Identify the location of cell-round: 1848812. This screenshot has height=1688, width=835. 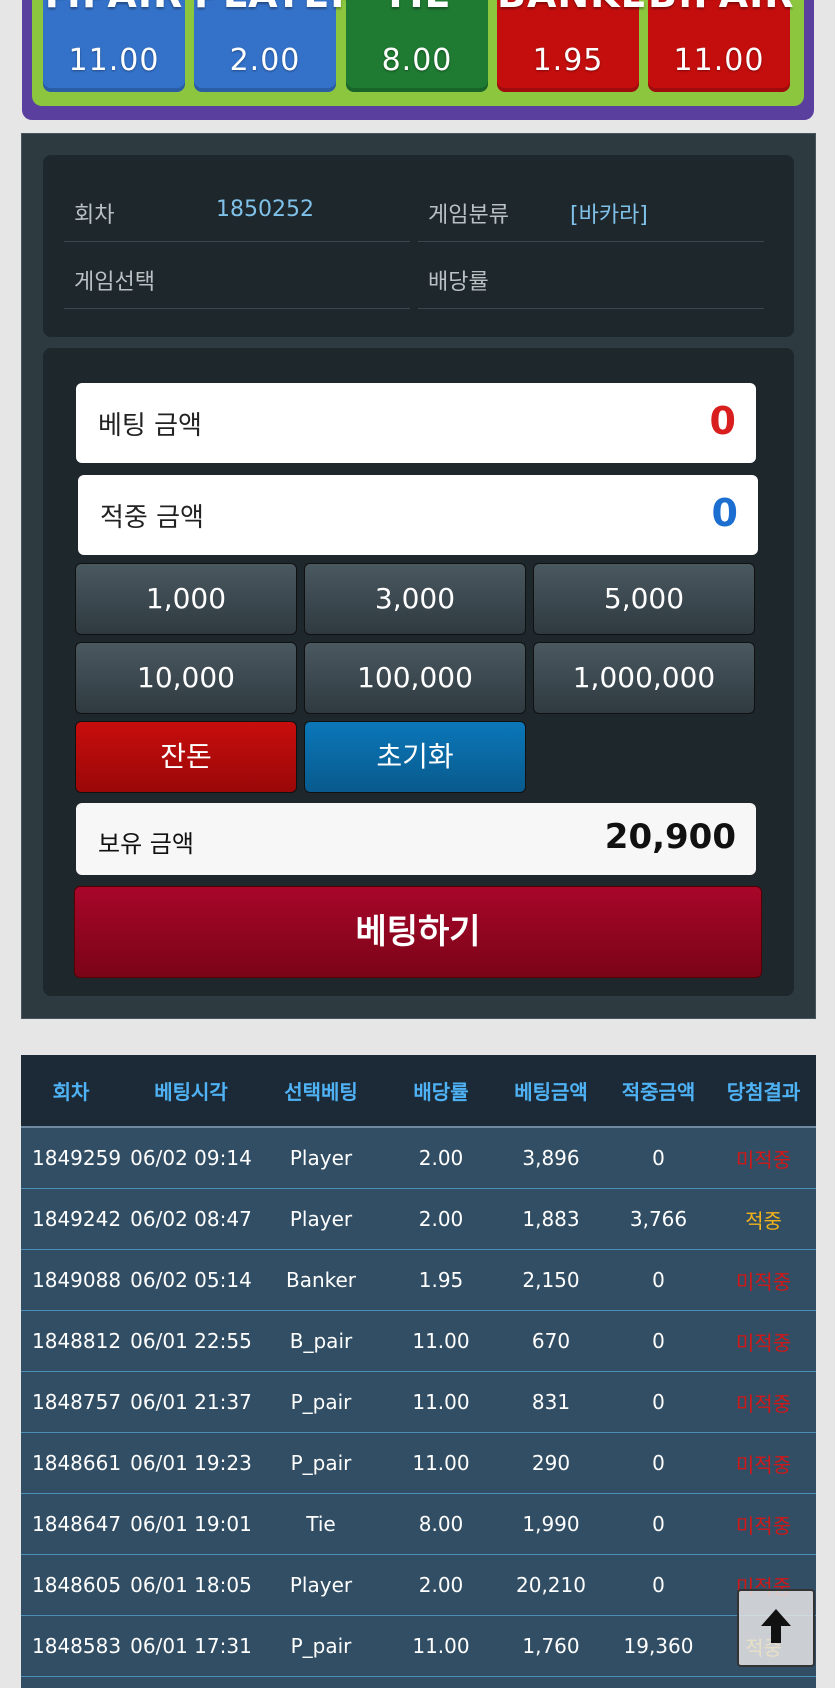
(77, 1341).